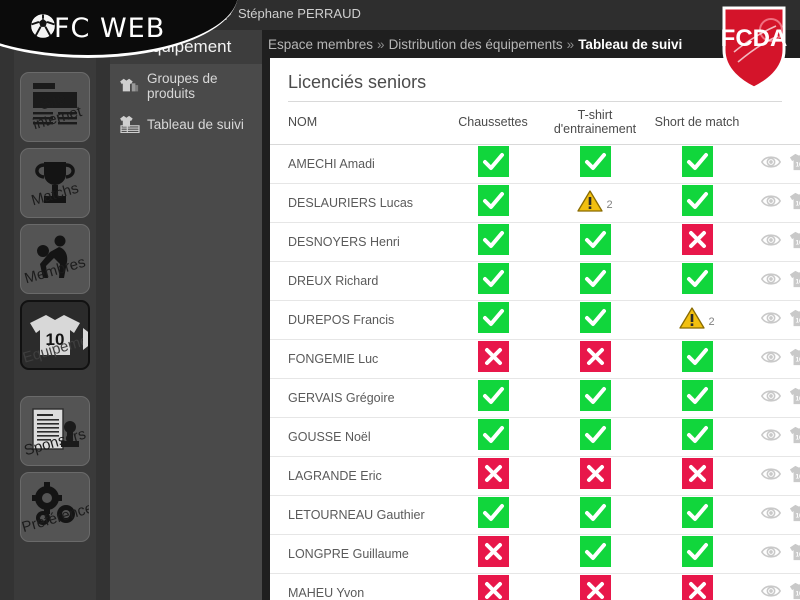  I want to click on submenu-item-groupes-de-produits: Groupes de produits, so click(186, 86).